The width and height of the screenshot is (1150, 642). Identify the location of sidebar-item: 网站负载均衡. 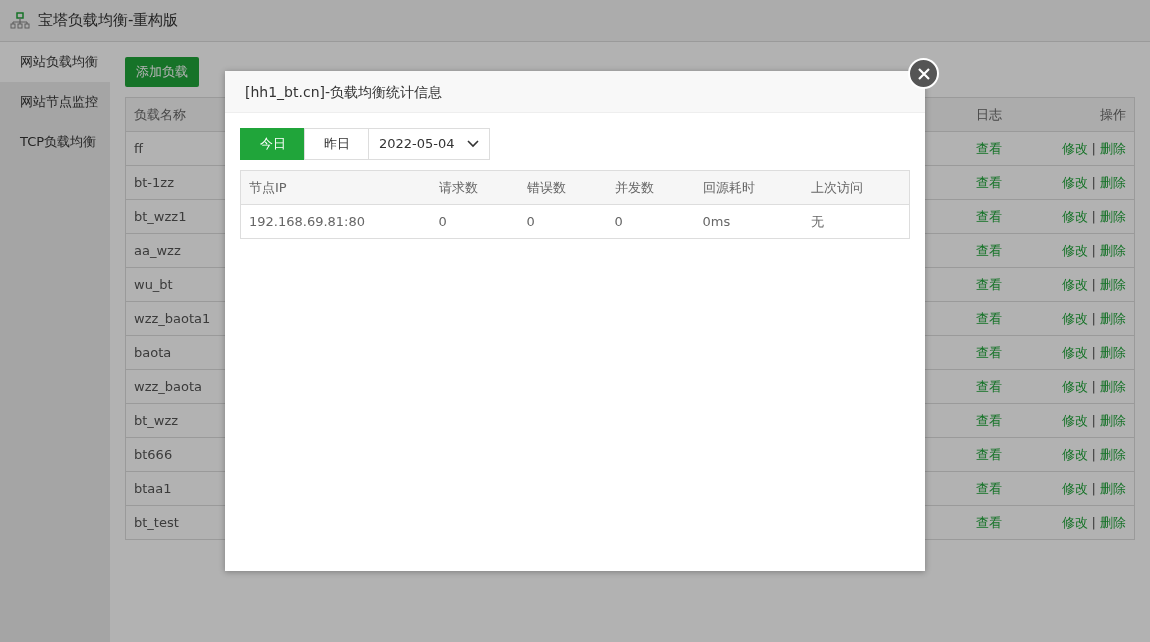
(55, 62).